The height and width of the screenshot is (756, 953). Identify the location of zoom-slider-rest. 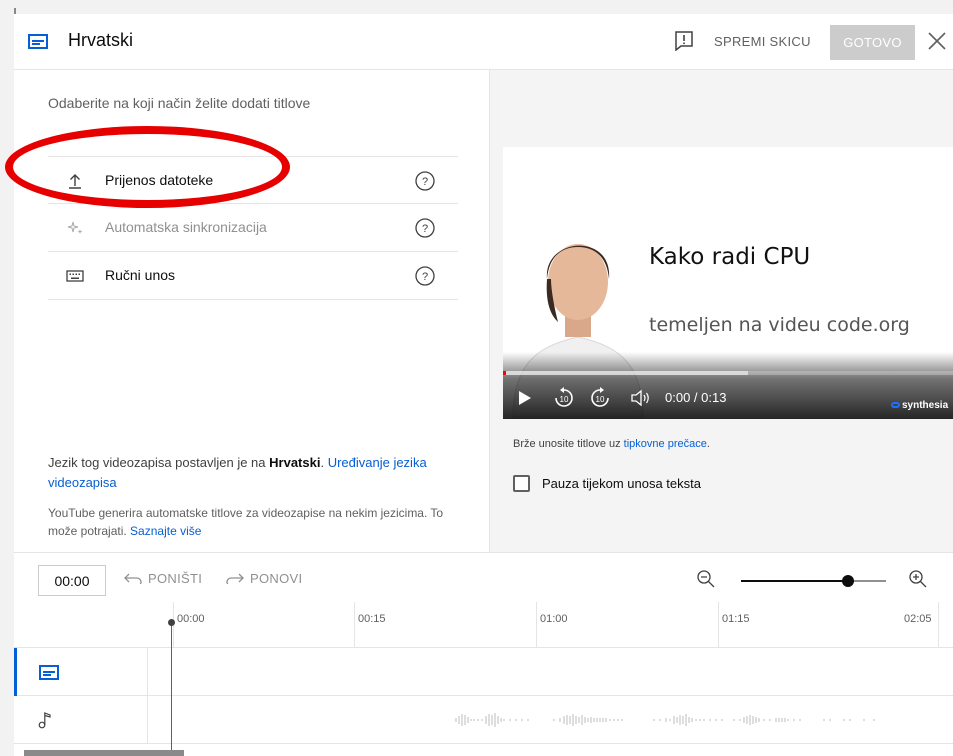
(868, 581).